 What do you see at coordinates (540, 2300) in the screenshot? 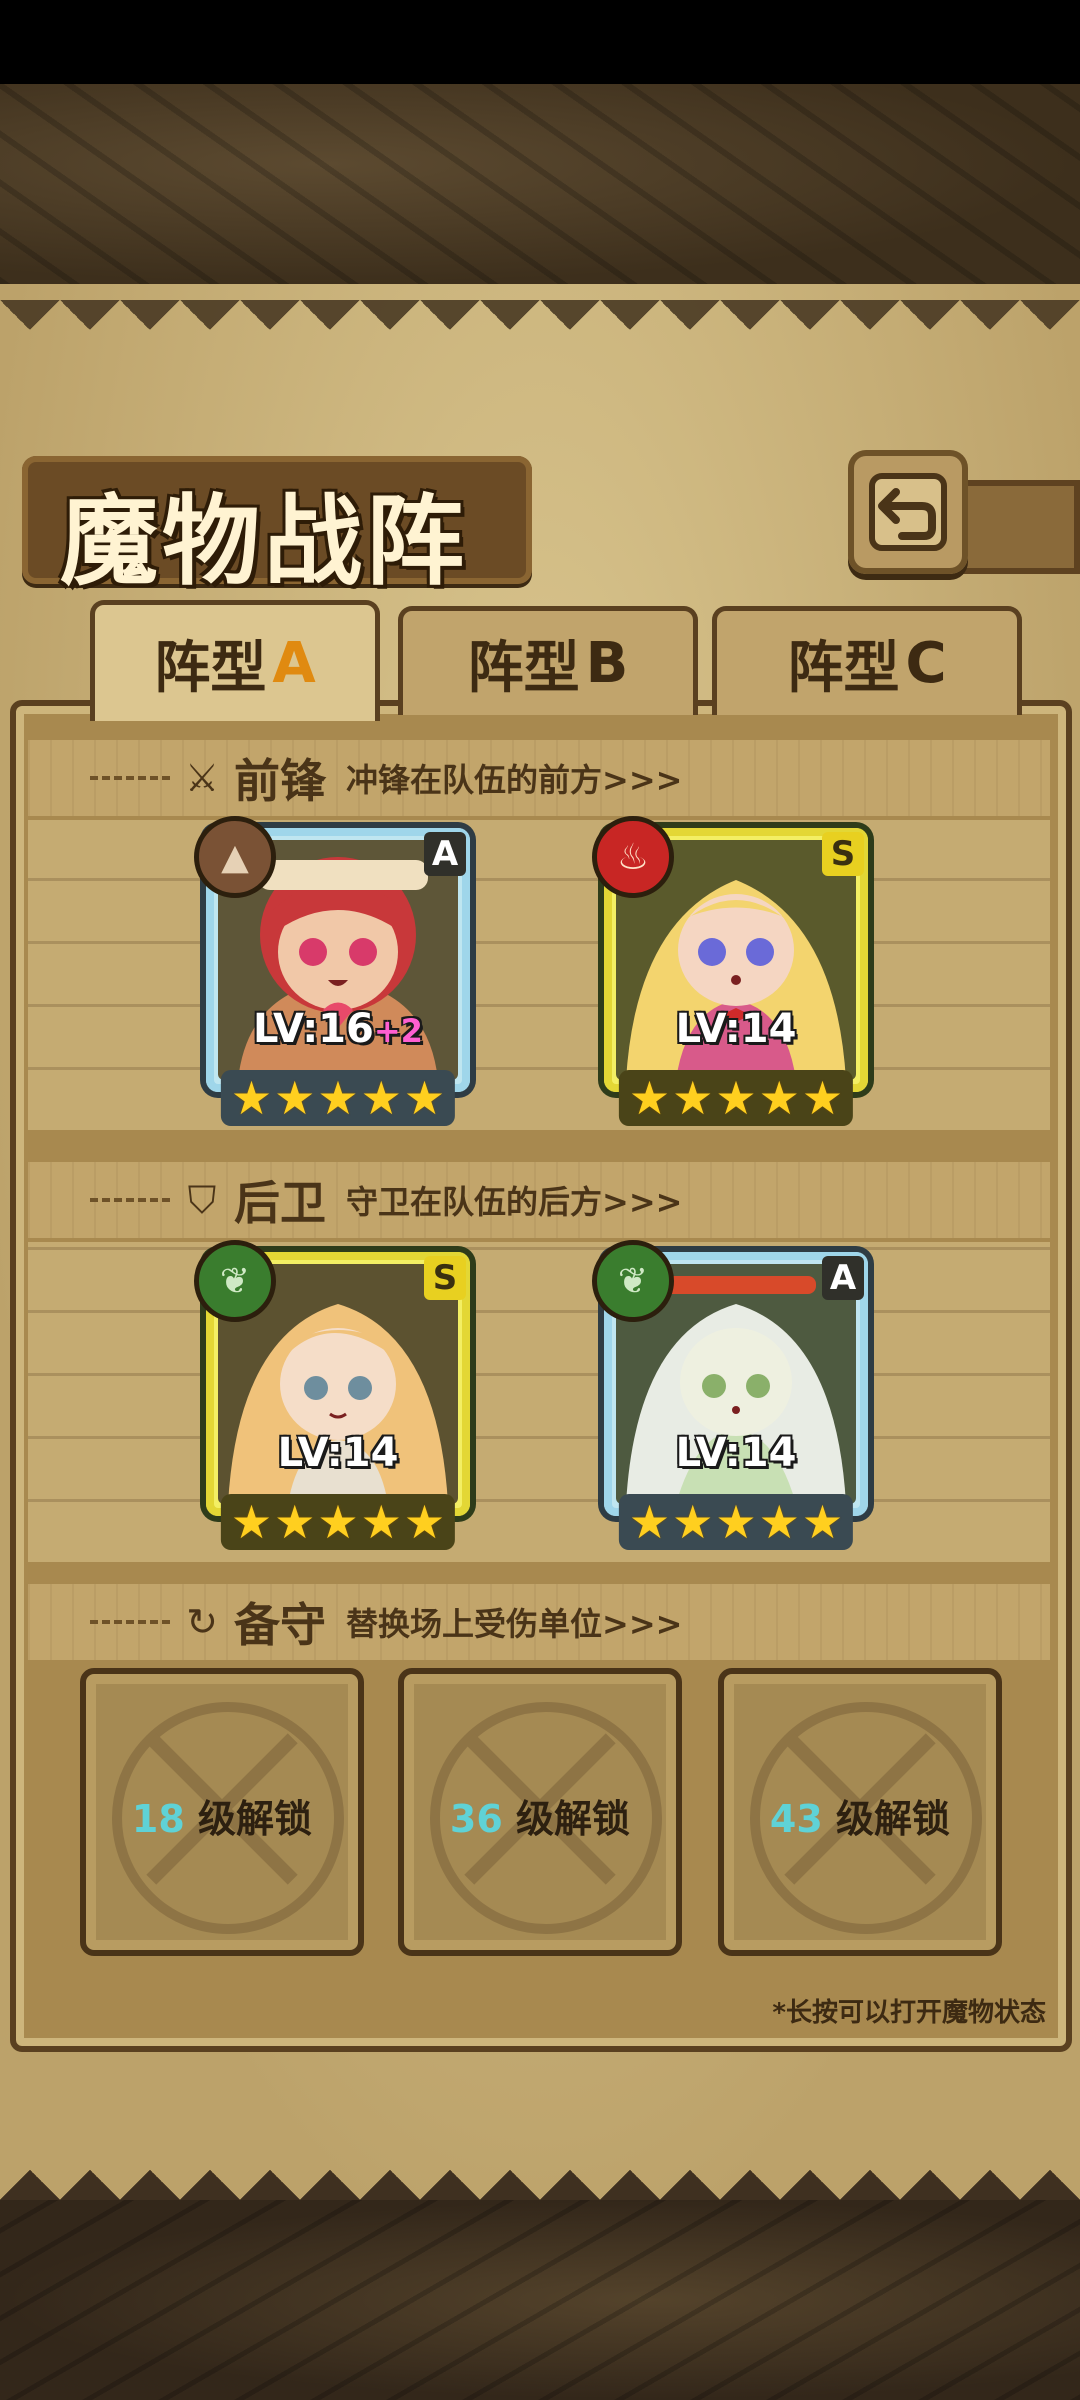
I see `map-background-bottom` at bounding box center [540, 2300].